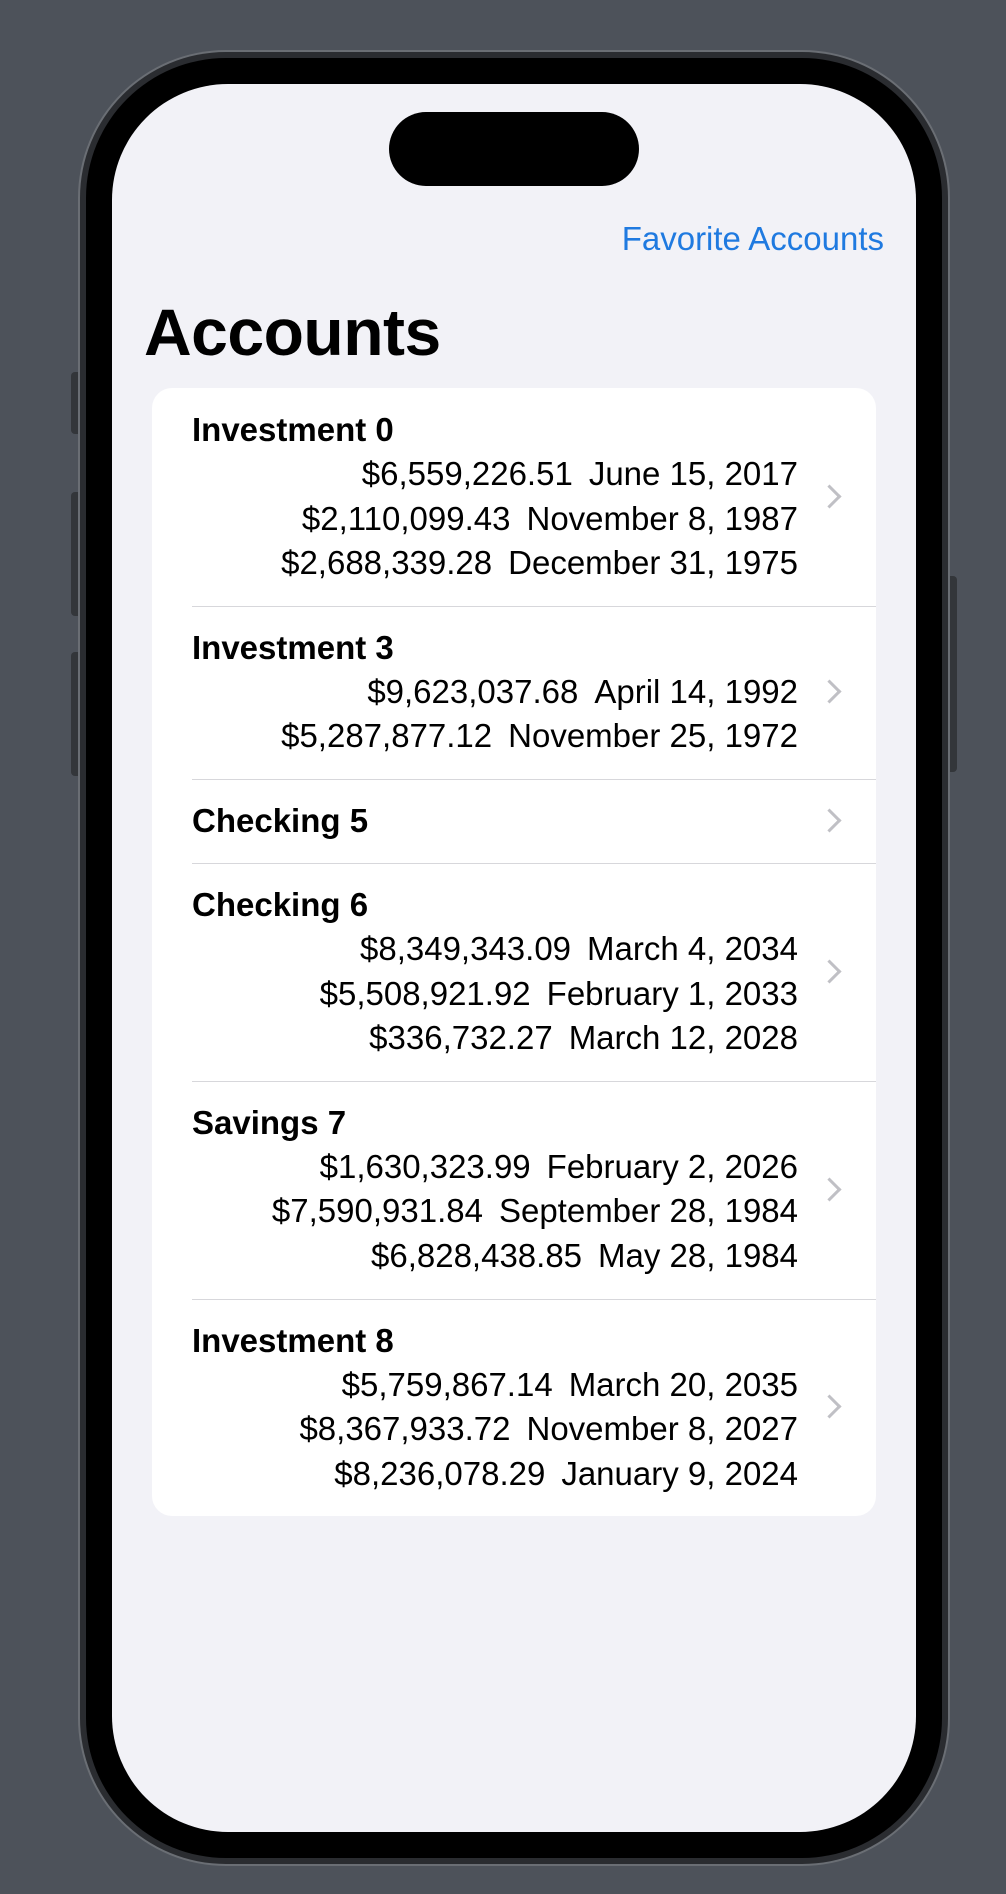  What do you see at coordinates (292, 332) in the screenshot?
I see `page-title: Accounts` at bounding box center [292, 332].